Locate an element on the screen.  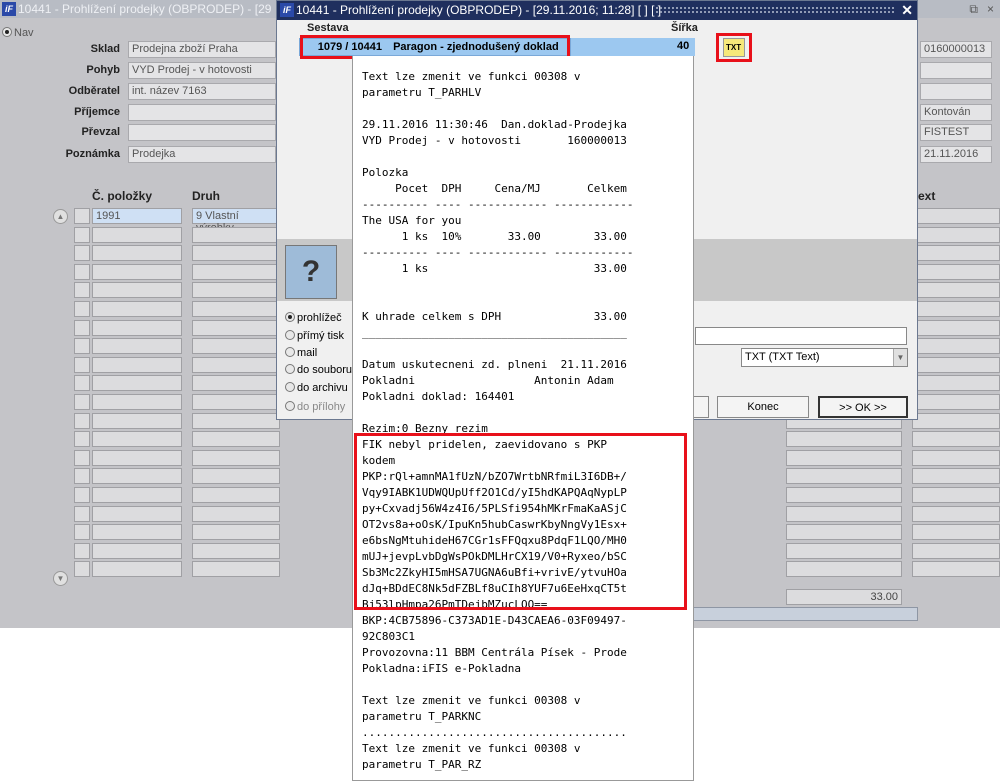
col-header-item-no: Č. položky is located at coordinates (122, 196).